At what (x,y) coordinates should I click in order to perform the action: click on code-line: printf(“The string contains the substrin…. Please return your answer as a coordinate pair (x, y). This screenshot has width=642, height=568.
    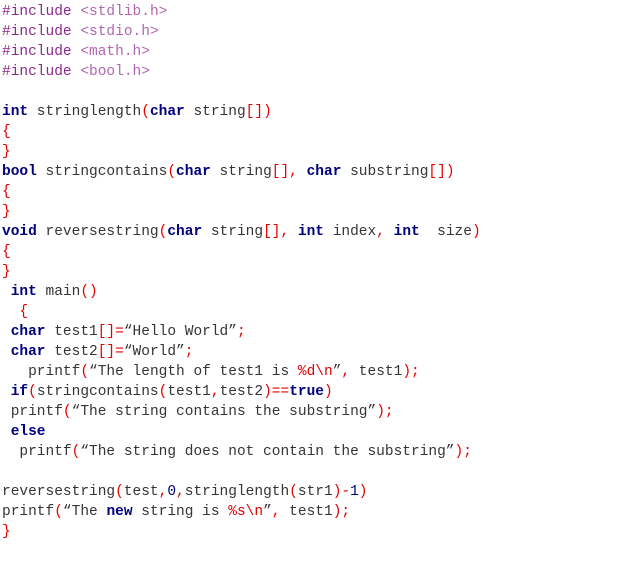
    Looking at the image, I should click on (322, 412).